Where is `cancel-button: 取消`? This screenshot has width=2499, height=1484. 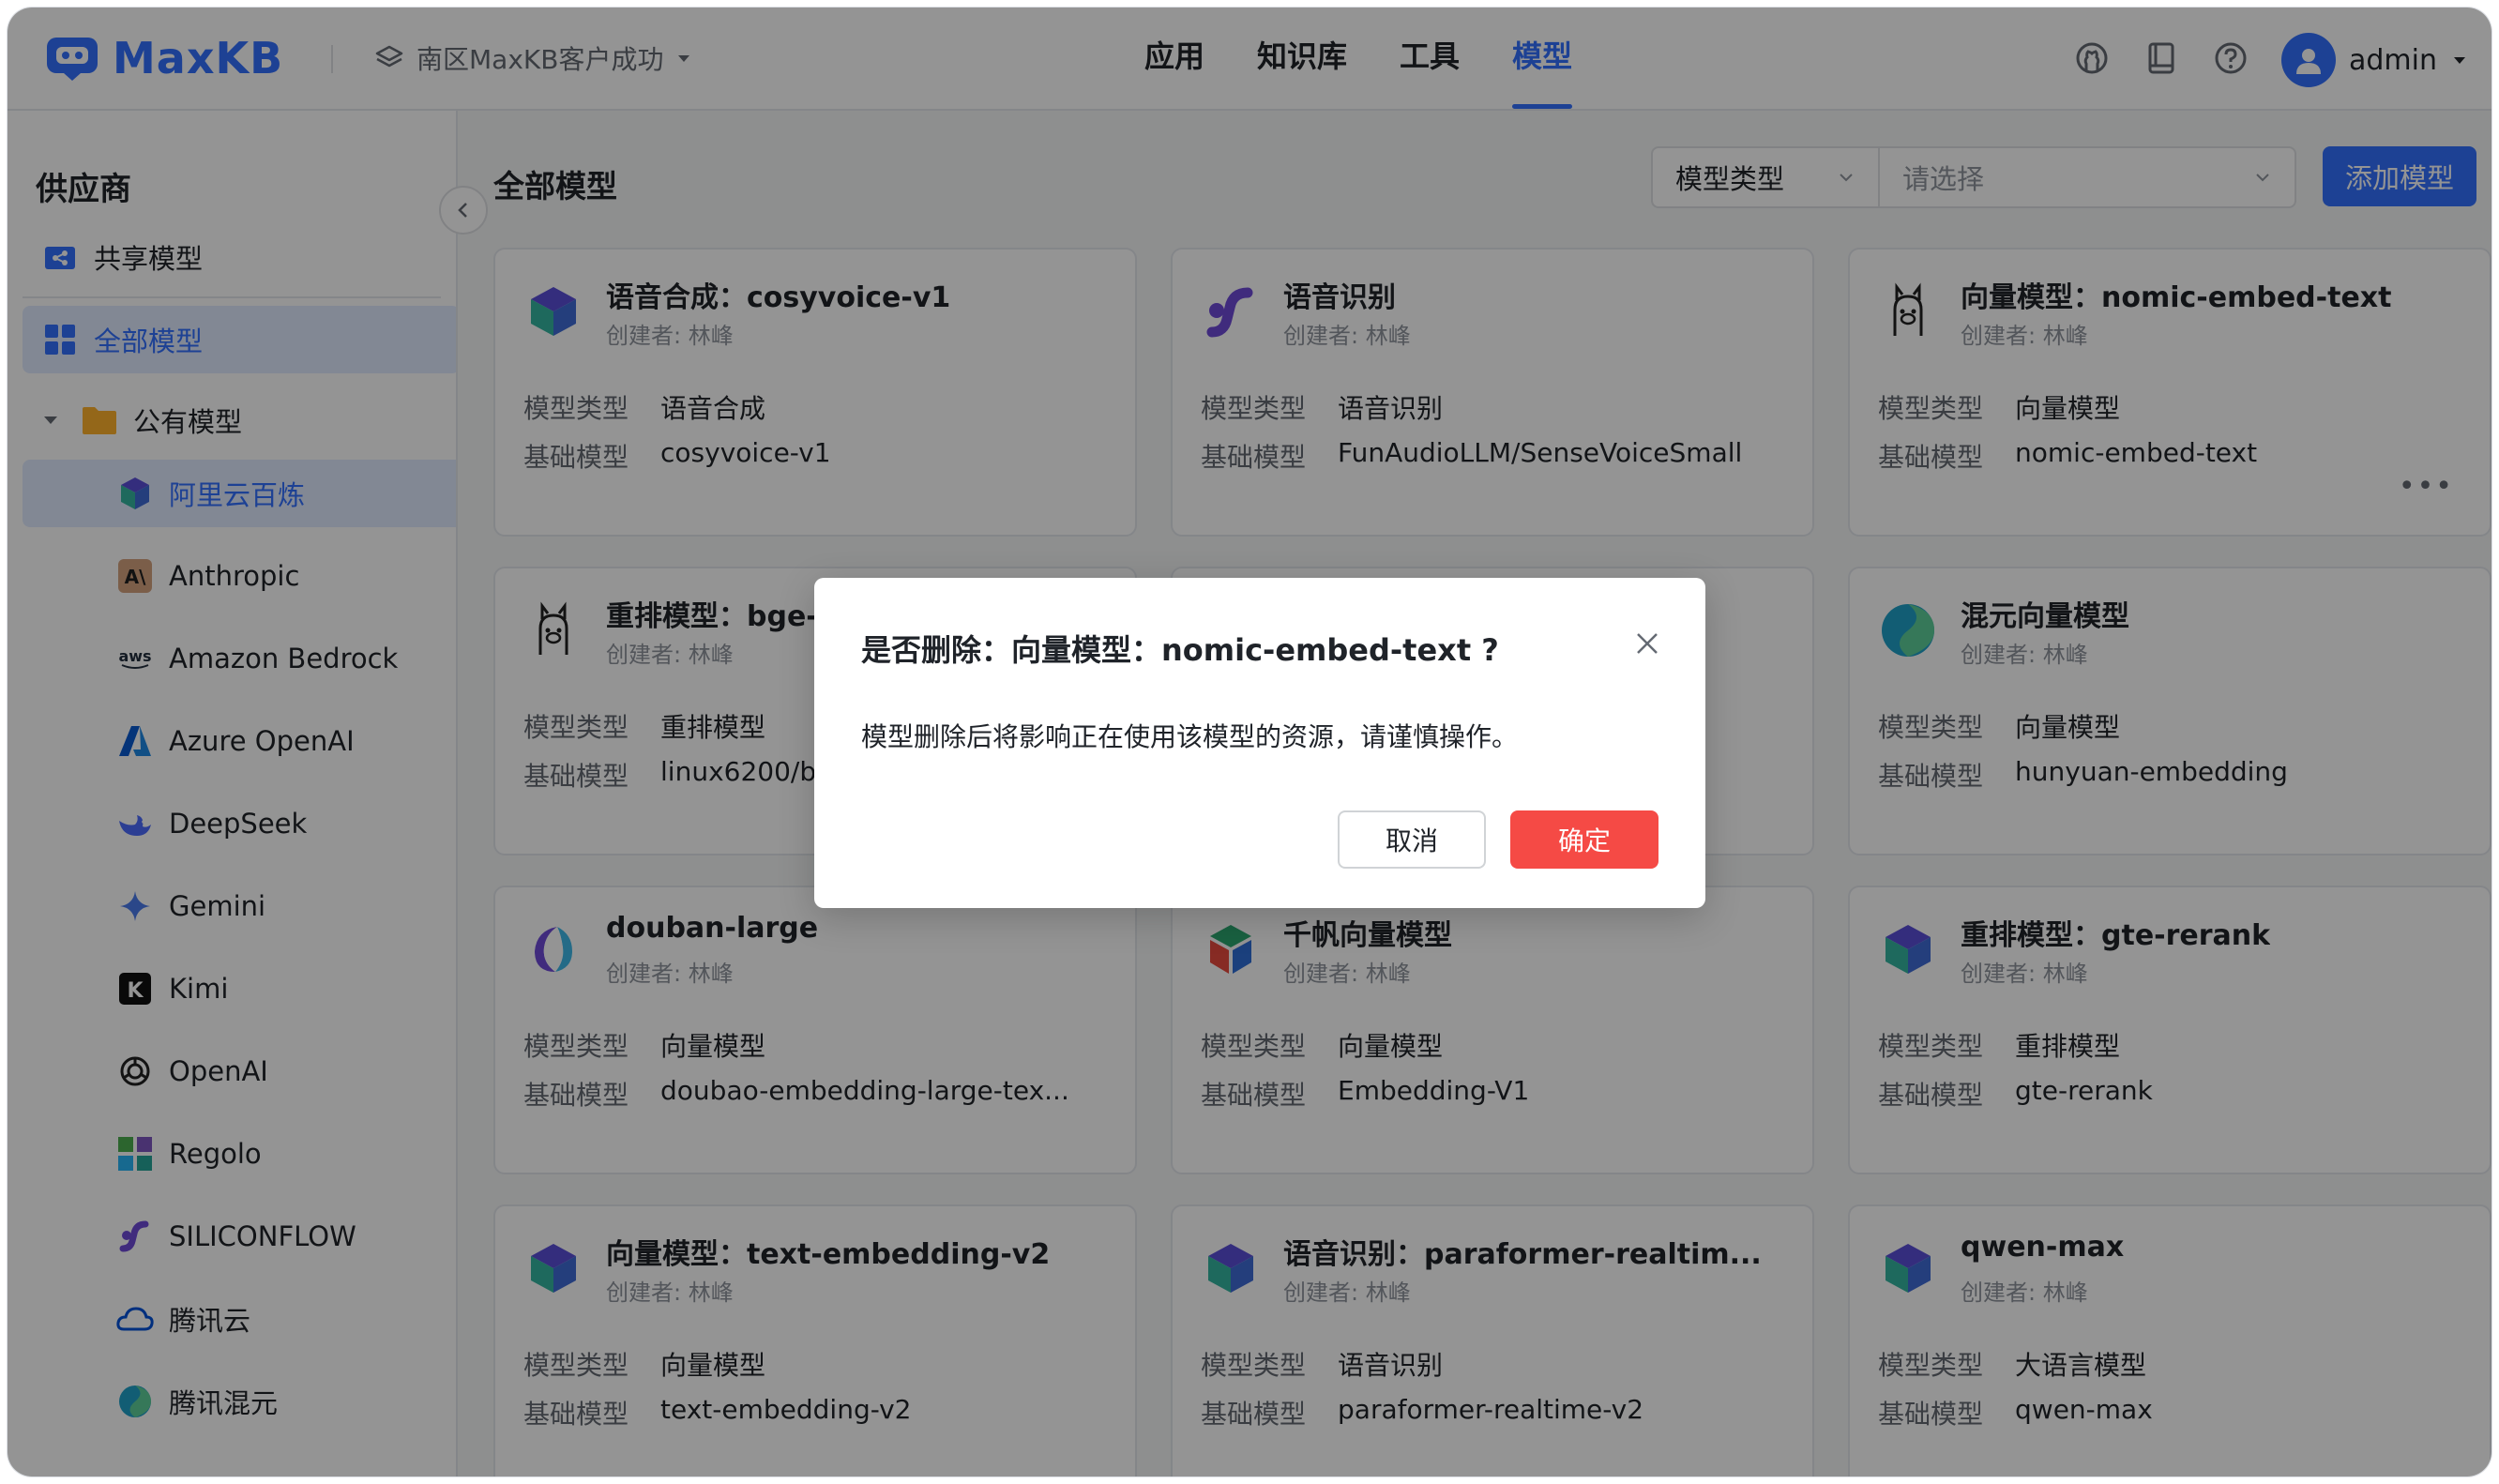
cancel-button: 取消 is located at coordinates (1412, 840).